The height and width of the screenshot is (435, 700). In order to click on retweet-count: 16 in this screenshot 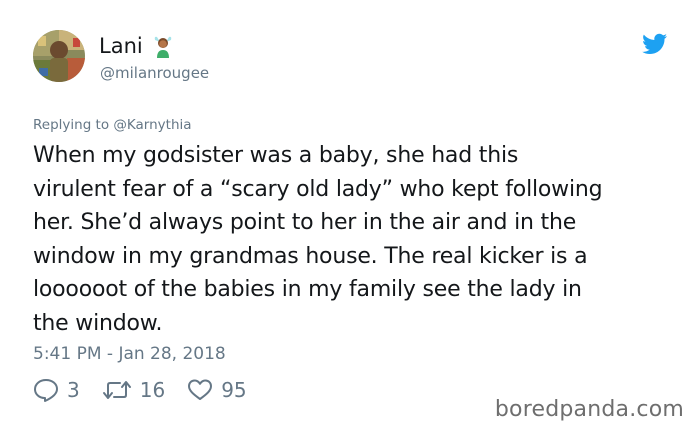, I will do `click(152, 390)`.